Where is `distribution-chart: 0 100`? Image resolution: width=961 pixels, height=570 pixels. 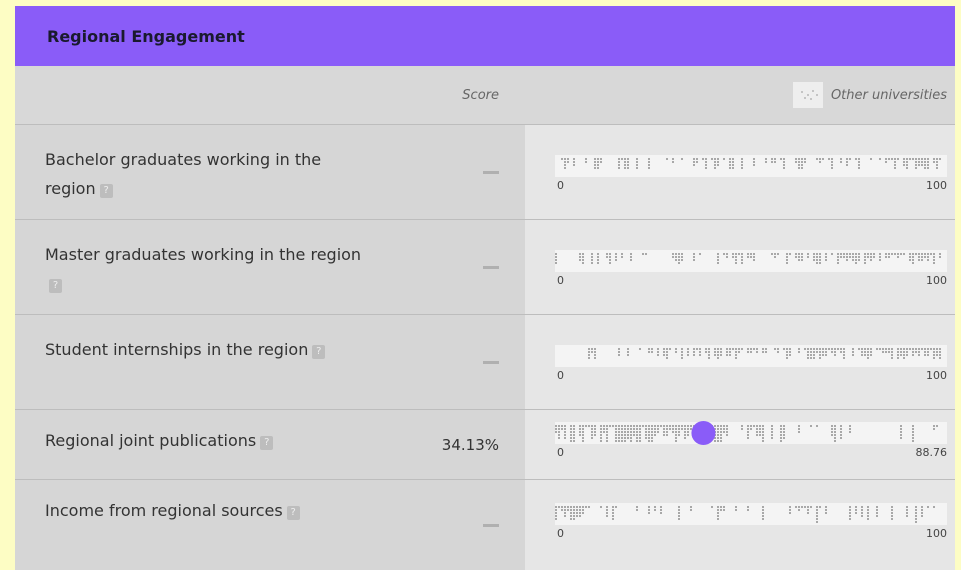 distribution-chart: 0 100 is located at coordinates (740, 267).